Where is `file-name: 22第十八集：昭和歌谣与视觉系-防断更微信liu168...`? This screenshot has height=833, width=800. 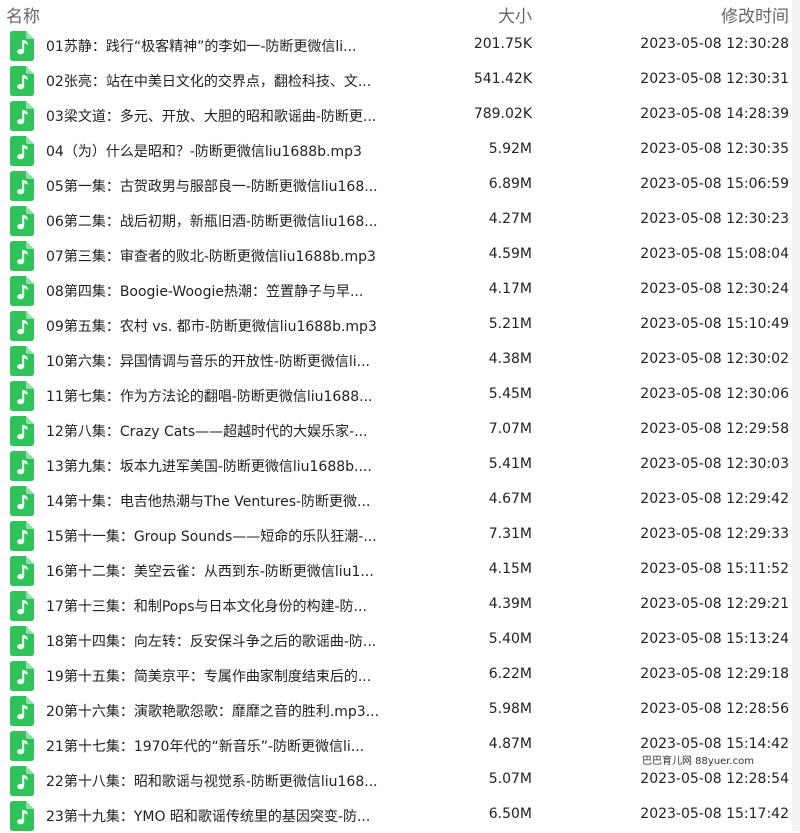 file-name: 22第十八集：昭和歌谣与视觉系-防断更微信liu168... is located at coordinates (212, 781).